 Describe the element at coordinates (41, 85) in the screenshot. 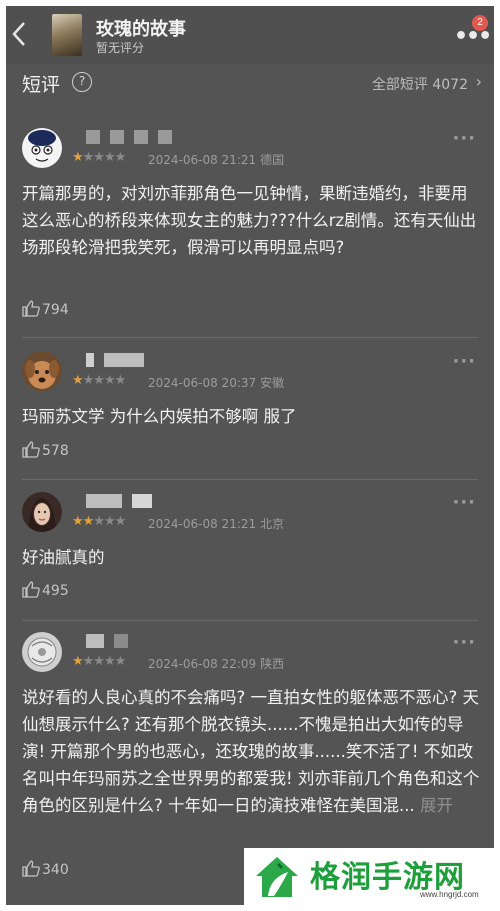

I see `section-title: 短评` at that location.